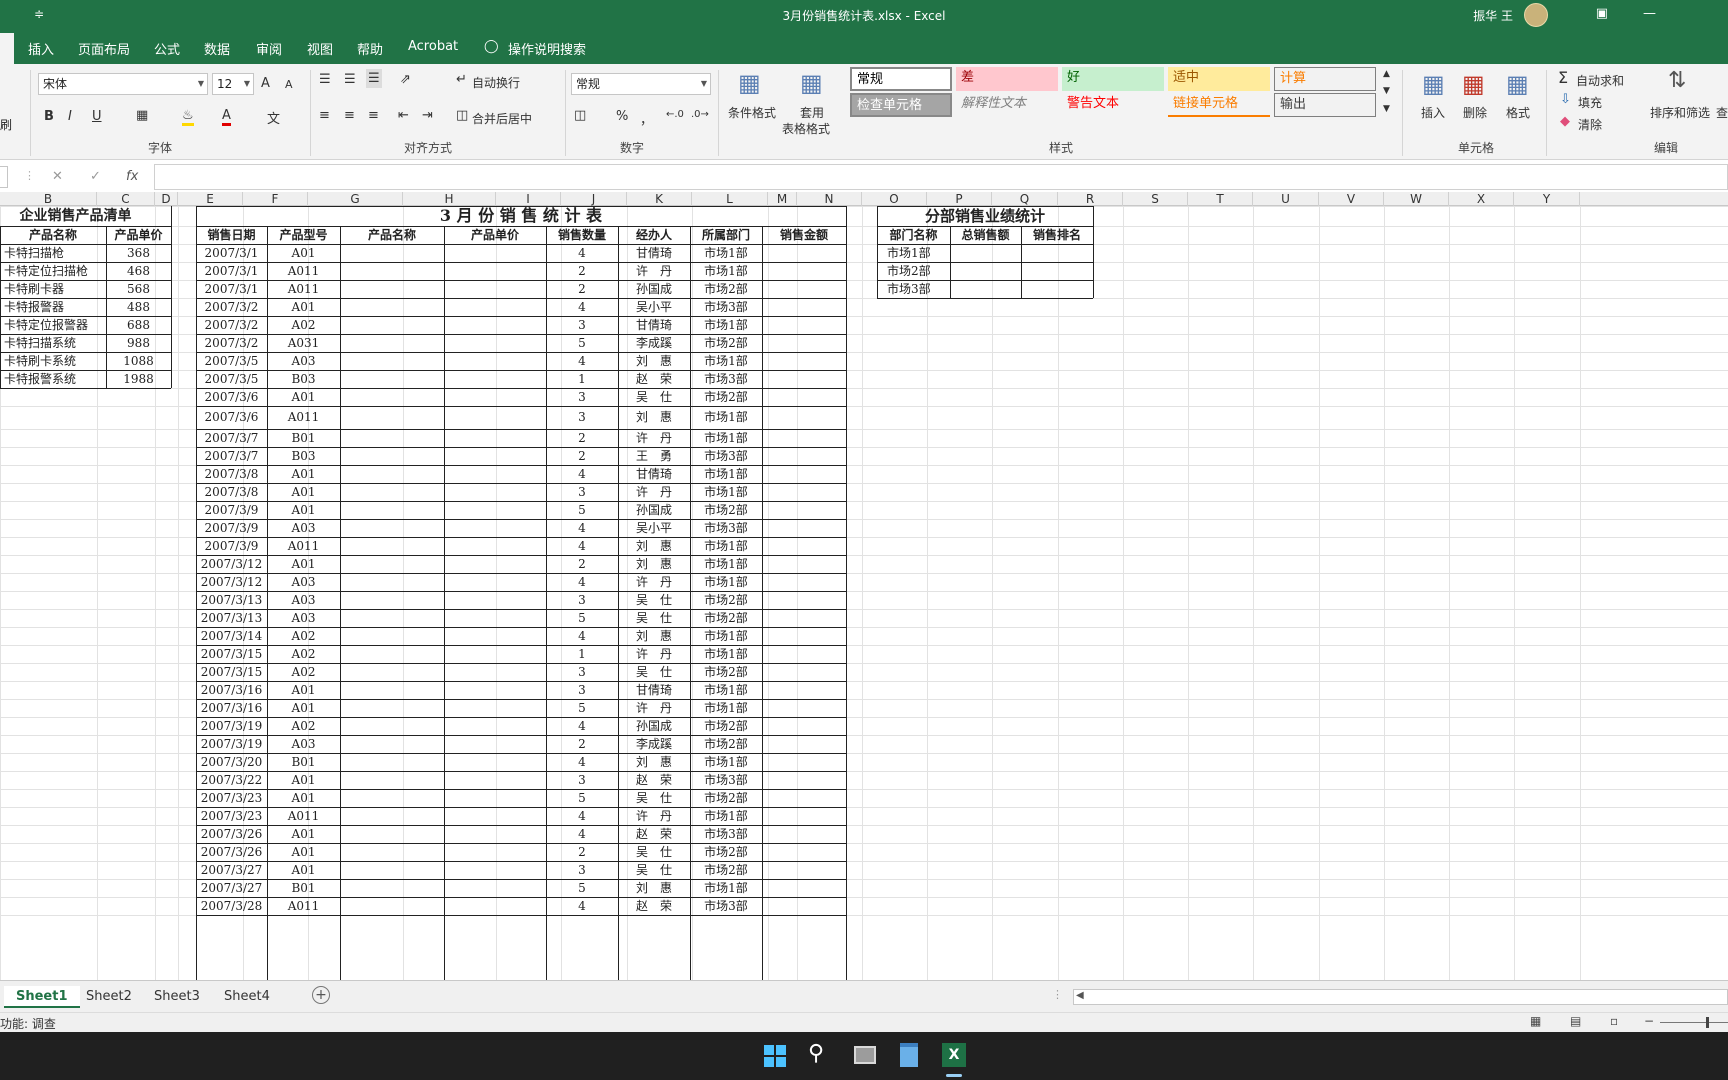 Image resolution: width=1728 pixels, height=1080 pixels. Describe the element at coordinates (1007, 105) in the screenshot. I see `cell-style-6: 解释性文本` at that location.